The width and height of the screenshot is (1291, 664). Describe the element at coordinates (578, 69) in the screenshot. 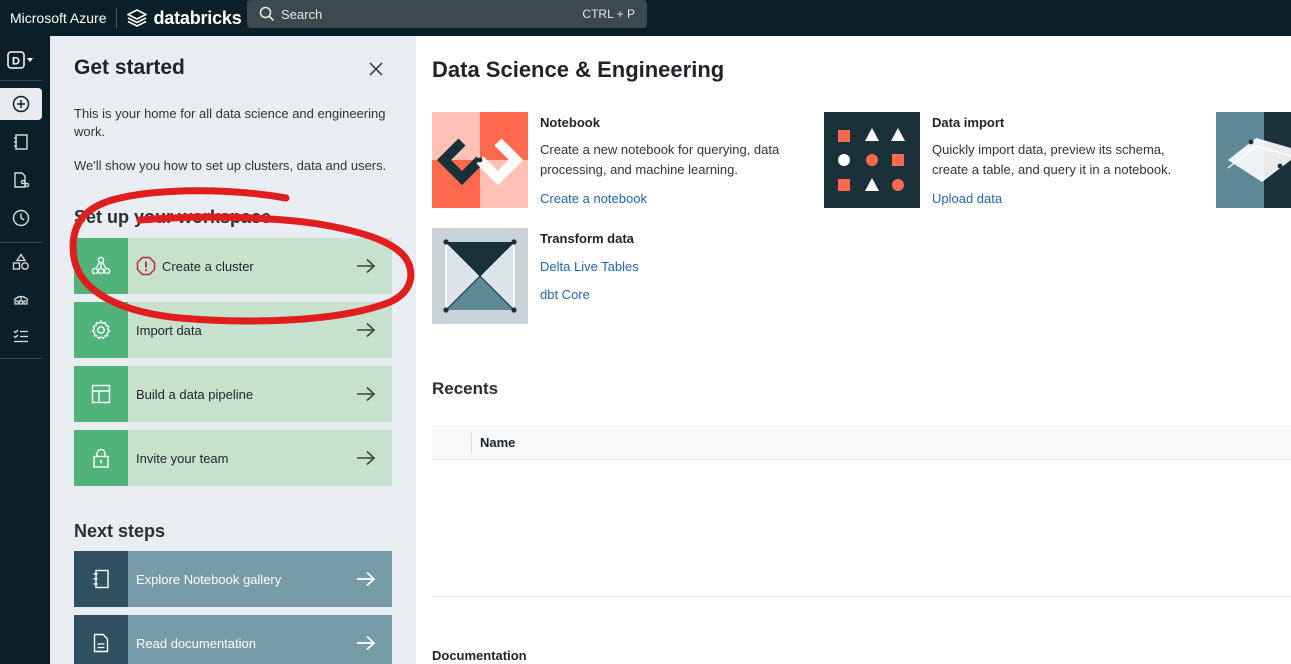

I see `main-title: Data Science & Engineering` at that location.